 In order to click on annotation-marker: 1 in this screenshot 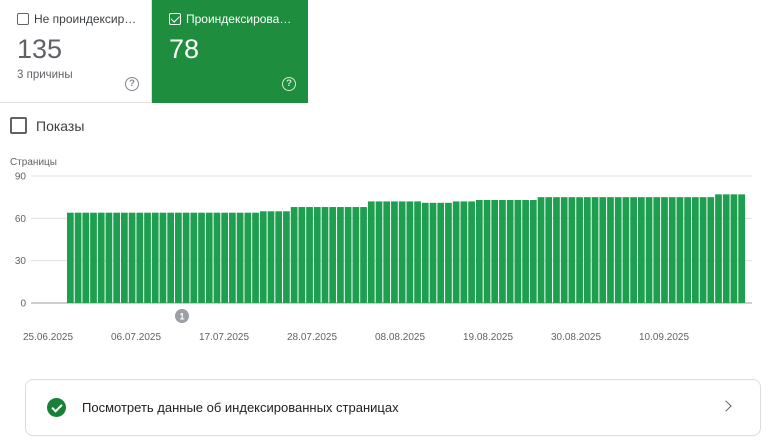, I will do `click(182, 316)`.